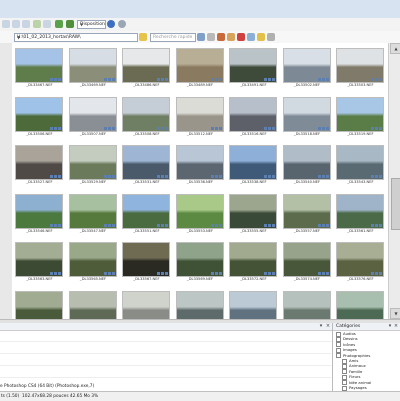  What do you see at coordinates (39, 214) in the screenshot?
I see `thumbnail-item: _DL33546.NEF` at bounding box center [39, 214].